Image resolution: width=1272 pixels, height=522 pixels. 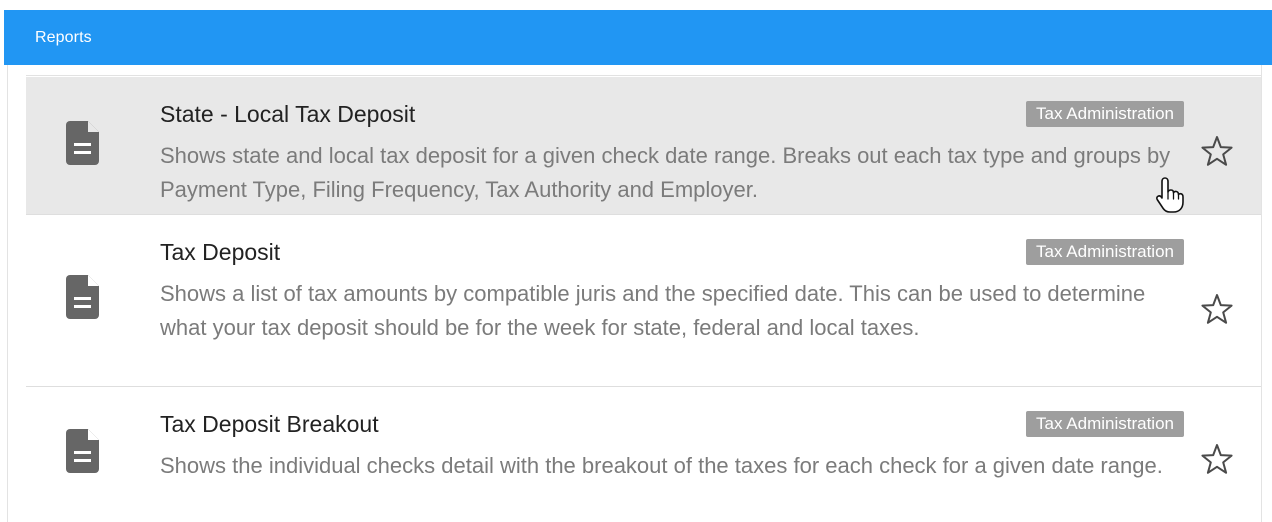 I want to click on report-title: Tax Deposit, so click(x=220, y=252).